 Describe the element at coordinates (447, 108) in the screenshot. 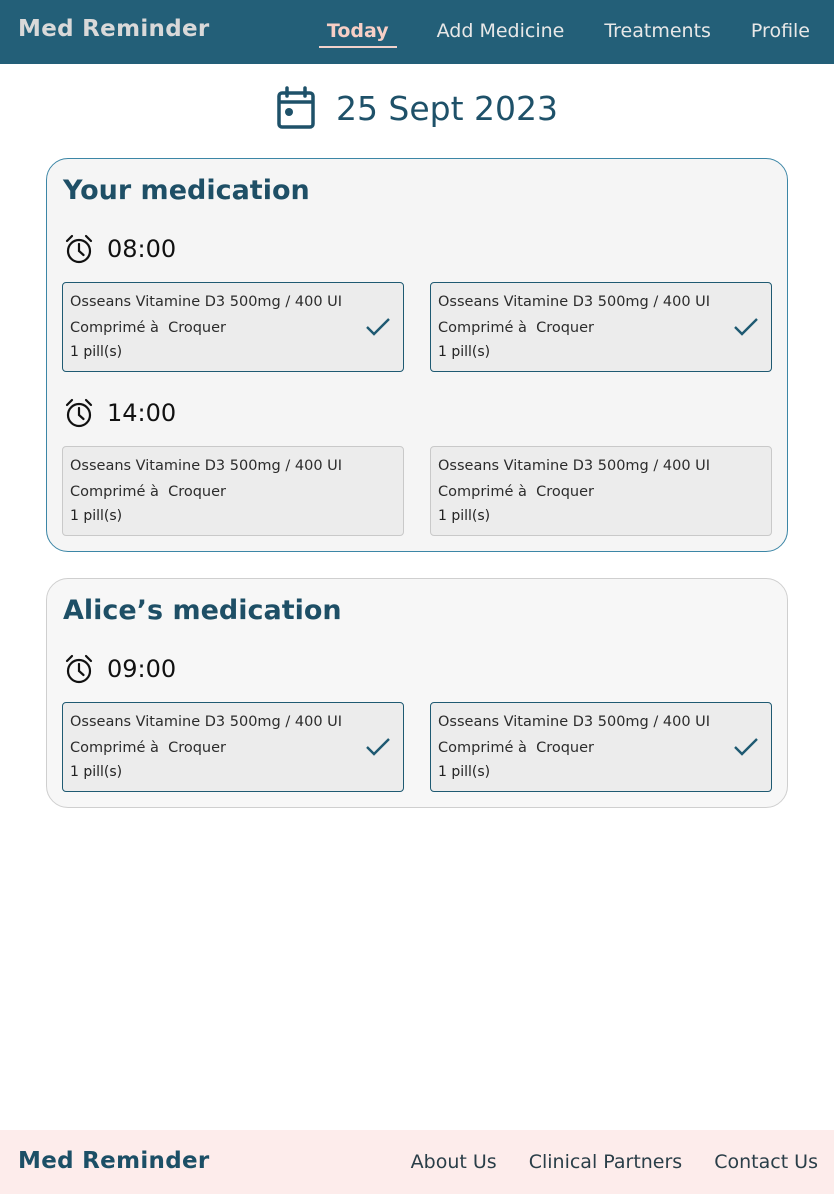

I see `current-date: 25 Sept 2023` at that location.